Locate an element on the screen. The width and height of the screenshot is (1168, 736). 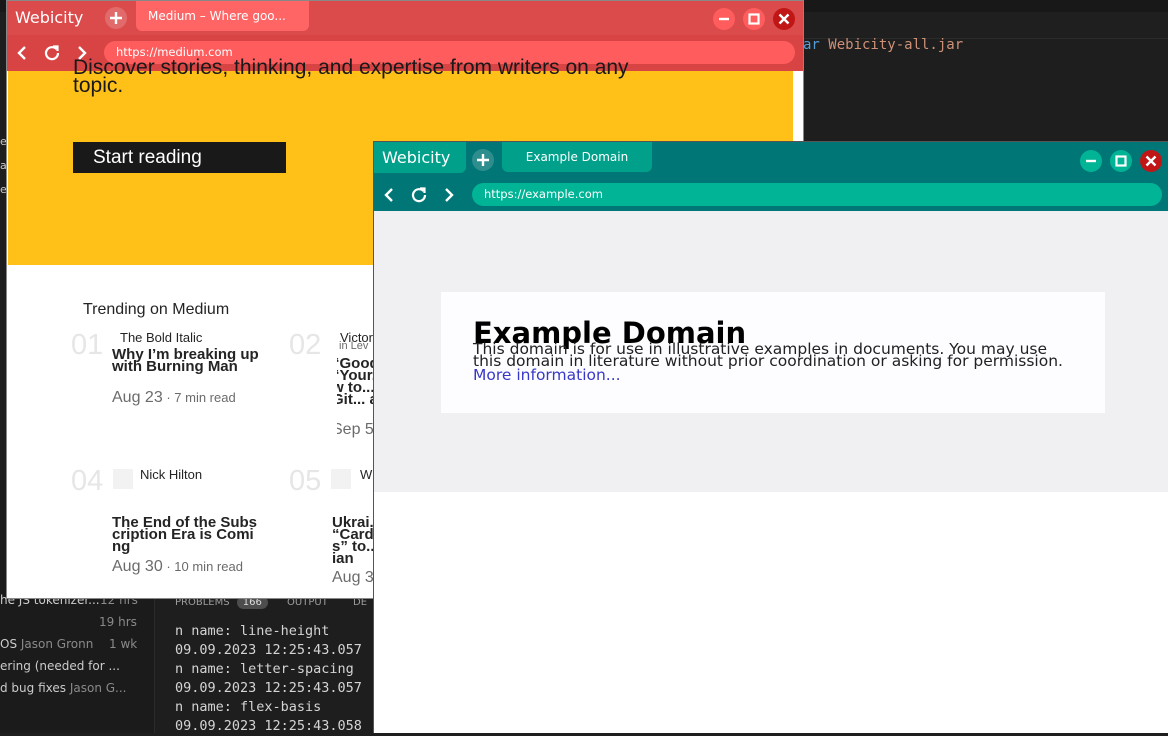
commit-time: 19 hrs is located at coordinates (118, 622).